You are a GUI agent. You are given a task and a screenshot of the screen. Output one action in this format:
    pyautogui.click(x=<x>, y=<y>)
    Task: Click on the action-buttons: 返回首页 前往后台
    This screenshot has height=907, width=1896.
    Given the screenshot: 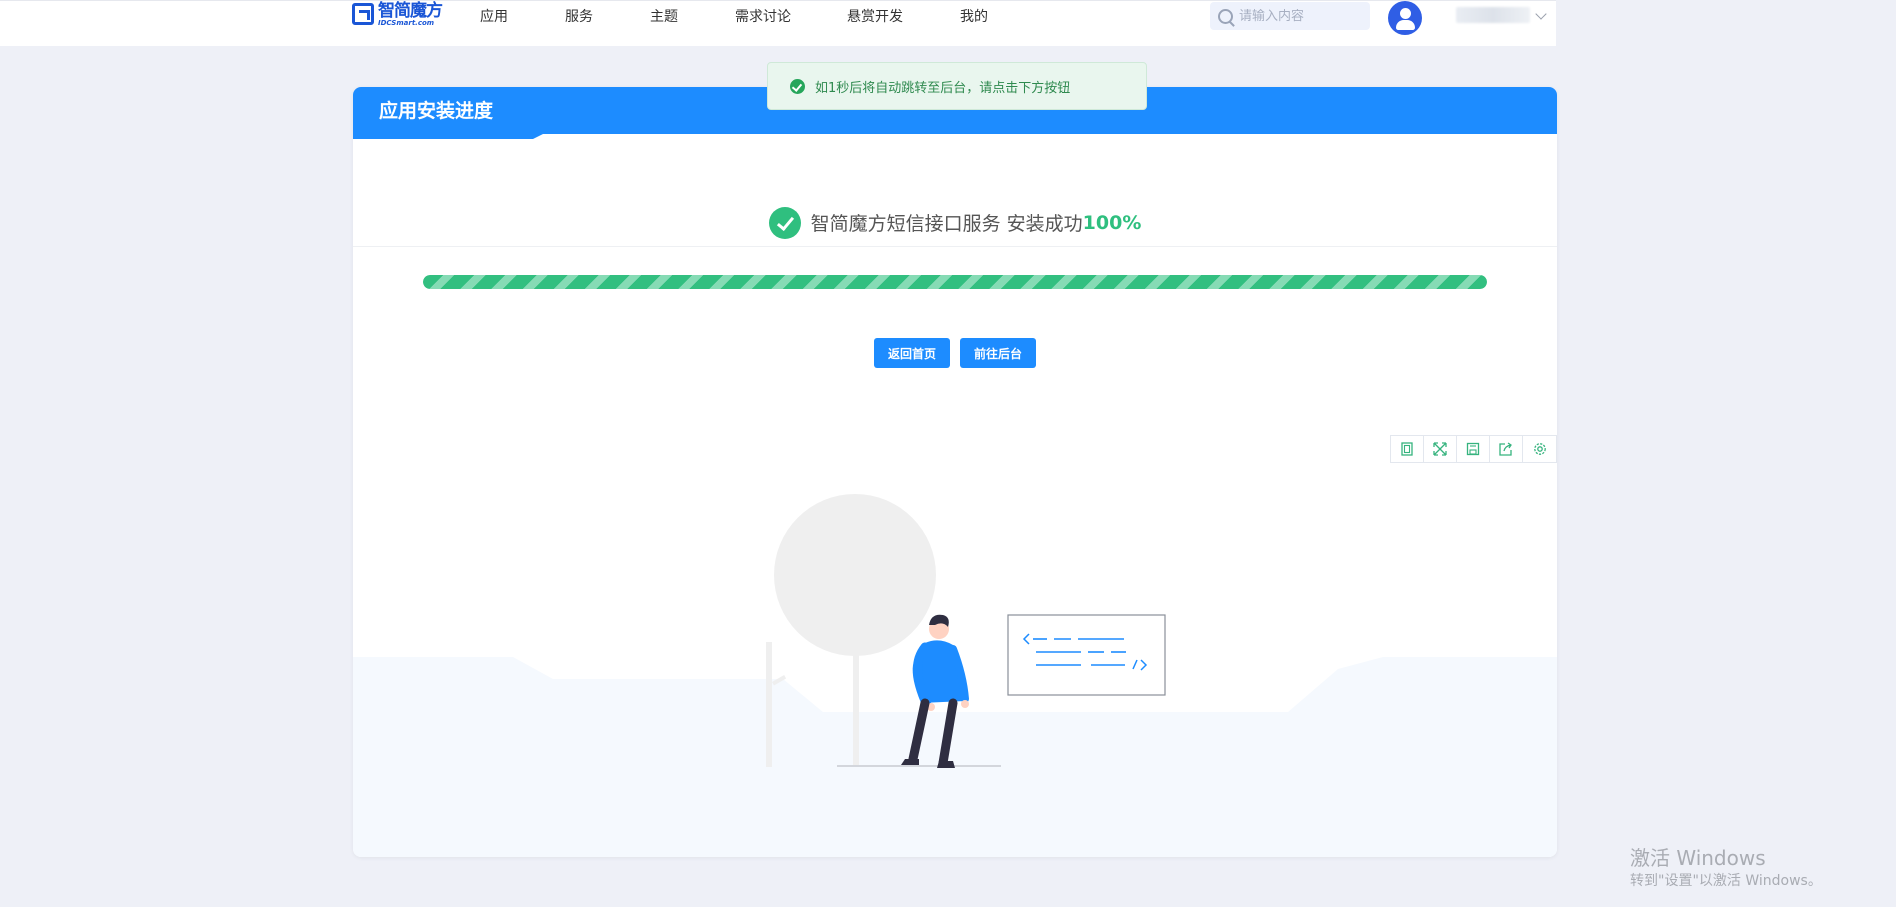 What is the action you would take?
    pyautogui.click(x=955, y=353)
    